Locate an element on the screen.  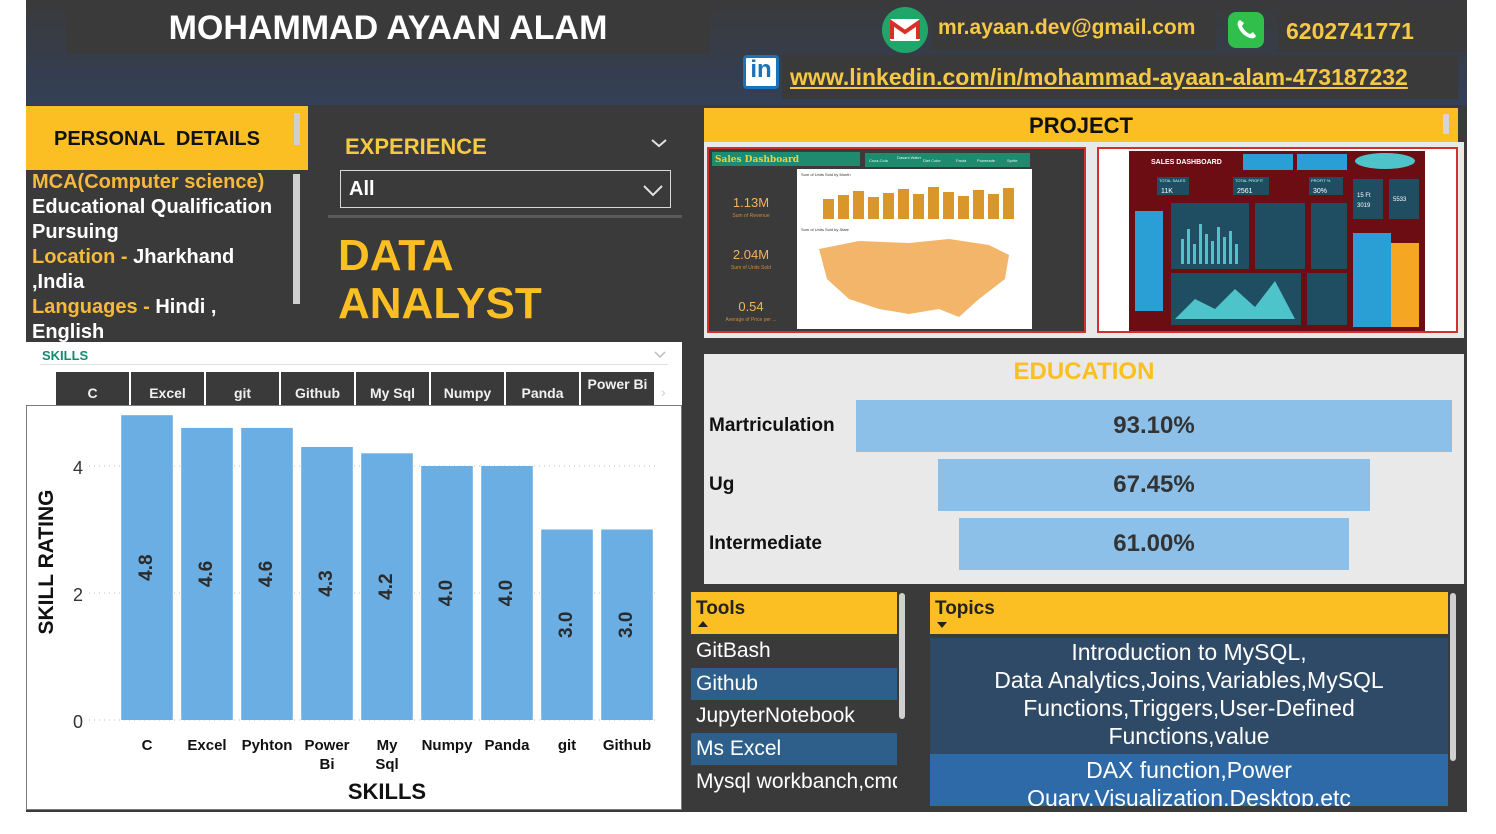
education-value: 61.00% is located at coordinates (1154, 543).